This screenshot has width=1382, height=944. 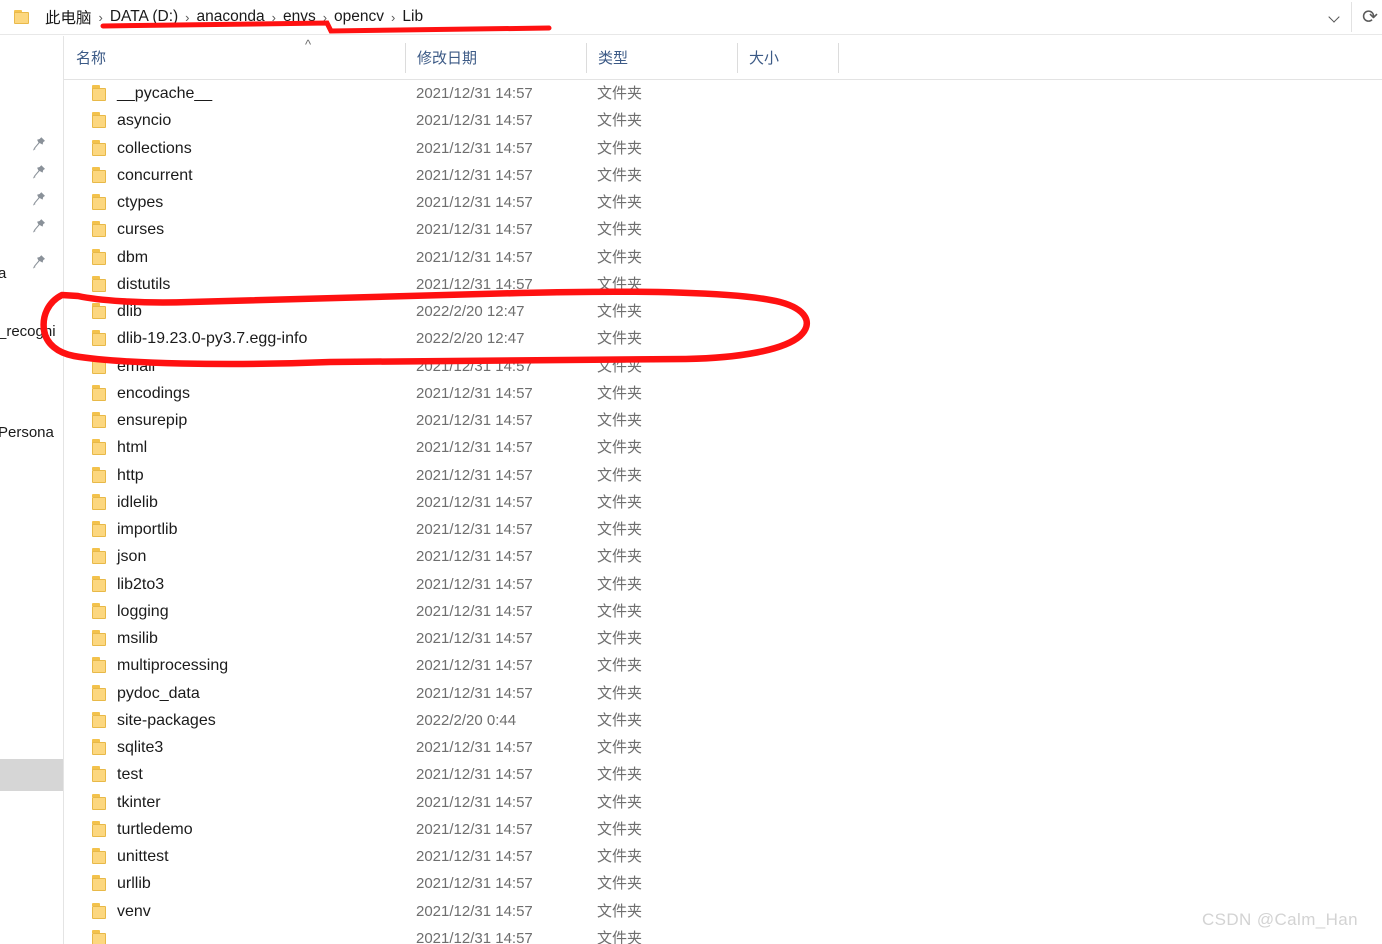 What do you see at coordinates (470, 311) in the screenshot?
I see `file-date-modified: 2022/2/20 12:47` at bounding box center [470, 311].